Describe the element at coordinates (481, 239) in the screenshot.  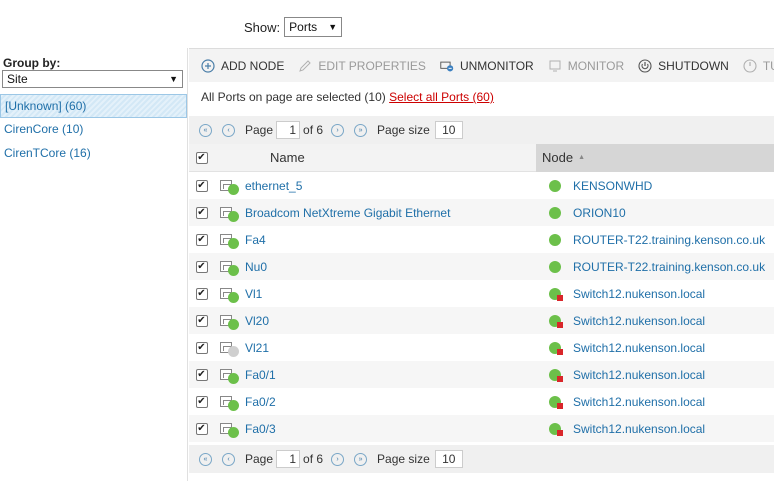
I see `table-row: ✔ Fa4 ROUTER-T22.training.kenson.co.uk` at that location.